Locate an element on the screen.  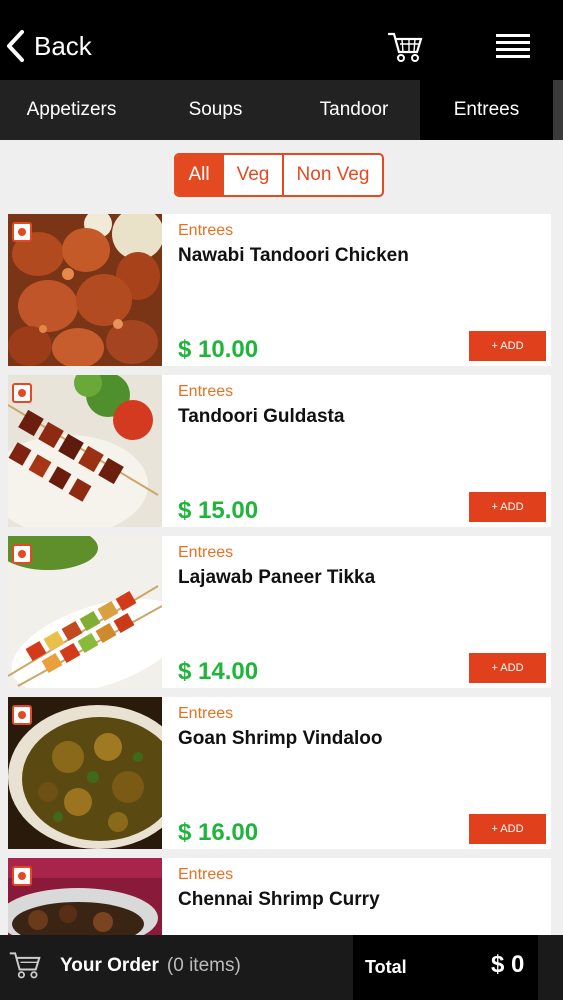
item-price: $ 15.00 is located at coordinates (218, 510).